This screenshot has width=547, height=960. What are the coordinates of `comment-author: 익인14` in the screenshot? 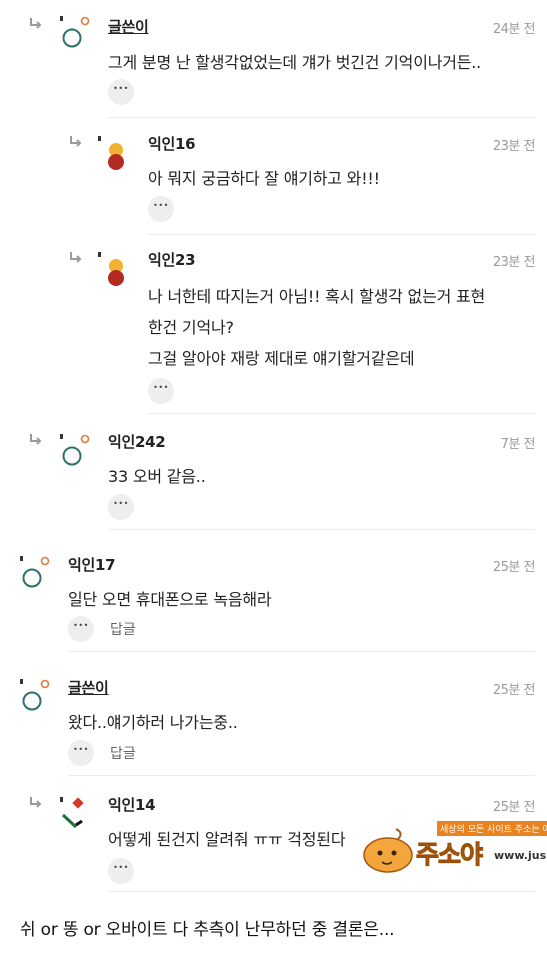 It's located at (132, 804).